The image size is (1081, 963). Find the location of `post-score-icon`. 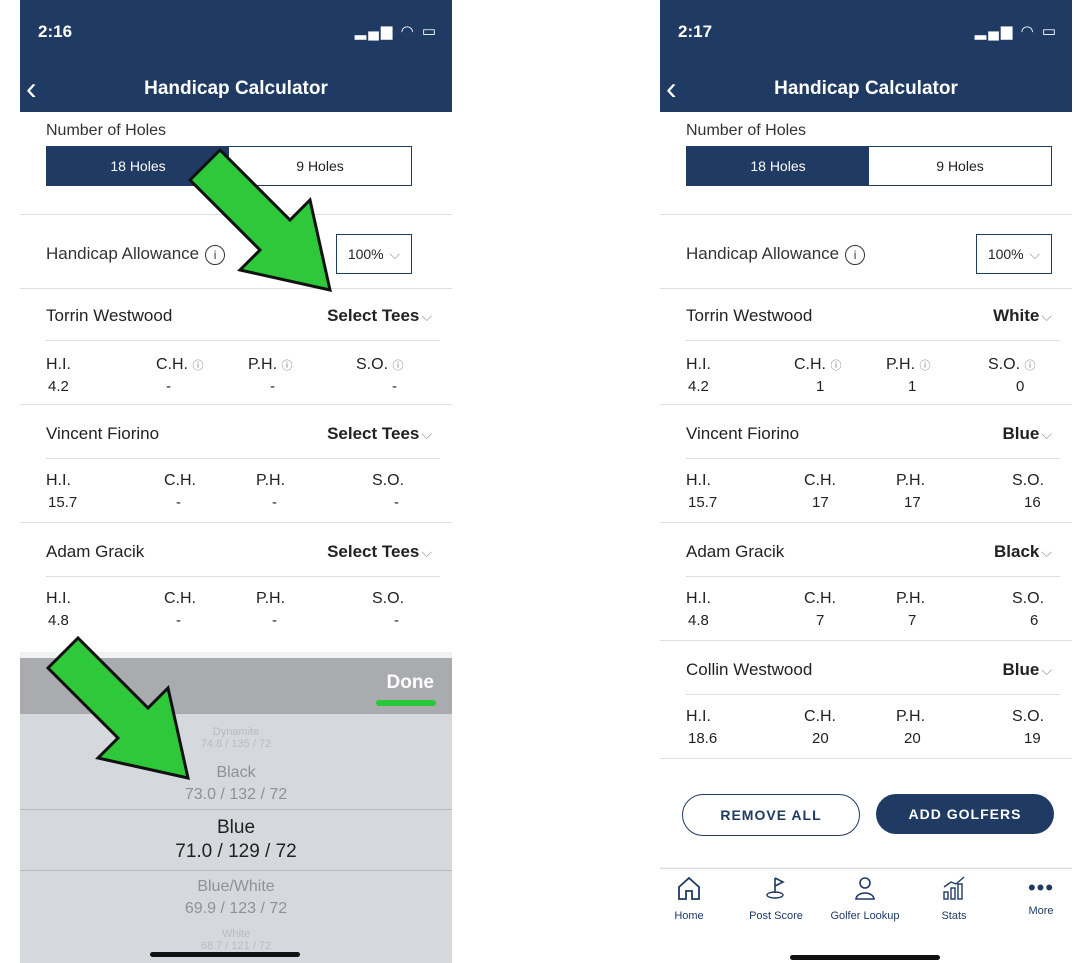

post-score-icon is located at coordinates (775, 888).